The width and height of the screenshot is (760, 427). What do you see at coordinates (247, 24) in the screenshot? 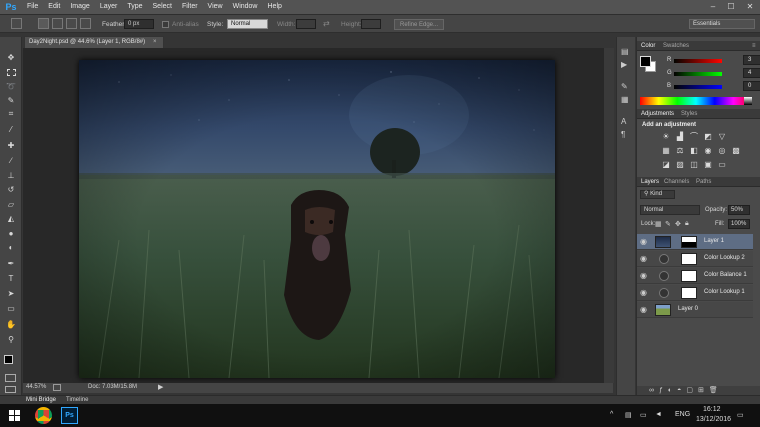
I see `style-select: Normal` at bounding box center [247, 24].